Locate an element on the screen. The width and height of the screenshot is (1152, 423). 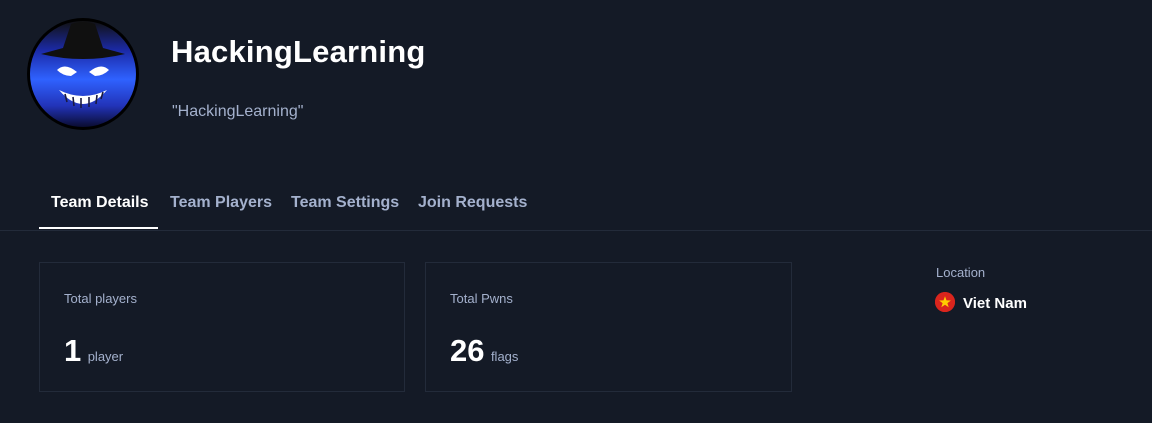
total-players-card: Total players 1 player is located at coordinates (222, 327).